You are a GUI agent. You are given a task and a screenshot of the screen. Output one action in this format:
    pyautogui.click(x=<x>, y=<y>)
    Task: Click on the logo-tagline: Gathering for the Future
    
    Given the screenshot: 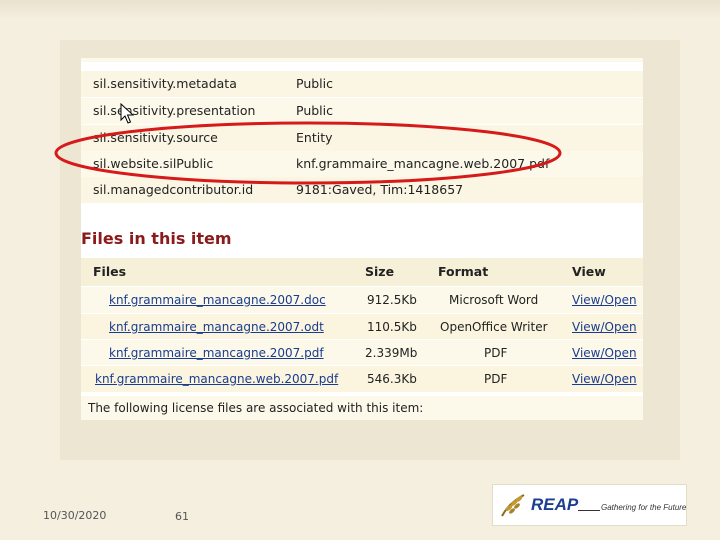 What is the action you would take?
    pyautogui.click(x=644, y=507)
    